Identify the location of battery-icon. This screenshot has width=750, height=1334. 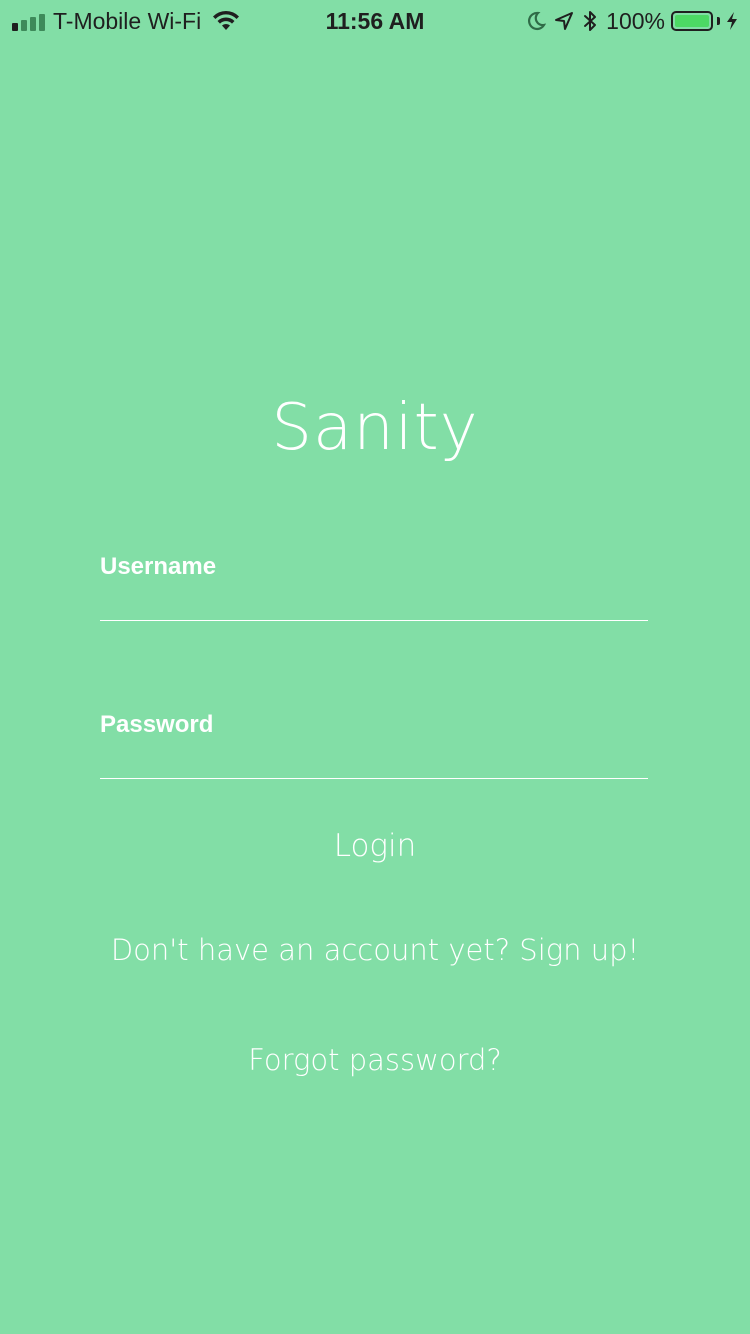
(692, 21).